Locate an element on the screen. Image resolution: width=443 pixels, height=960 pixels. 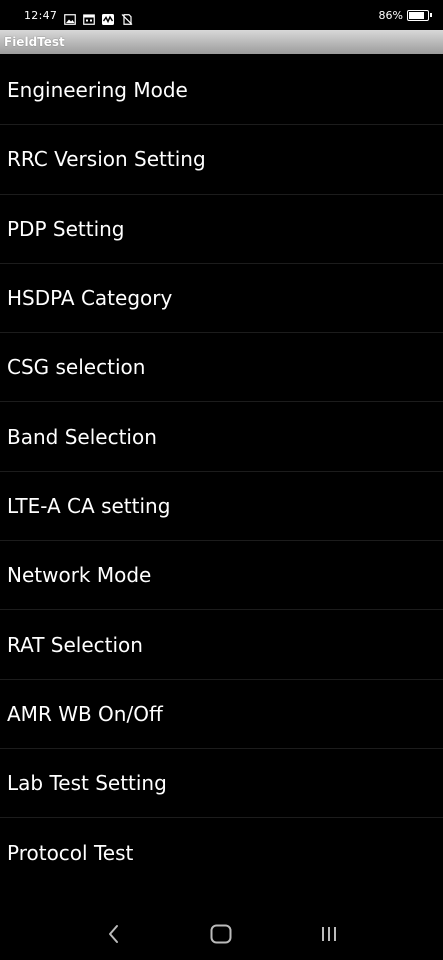
title-bar: FieldTest is located at coordinates (221, 42).